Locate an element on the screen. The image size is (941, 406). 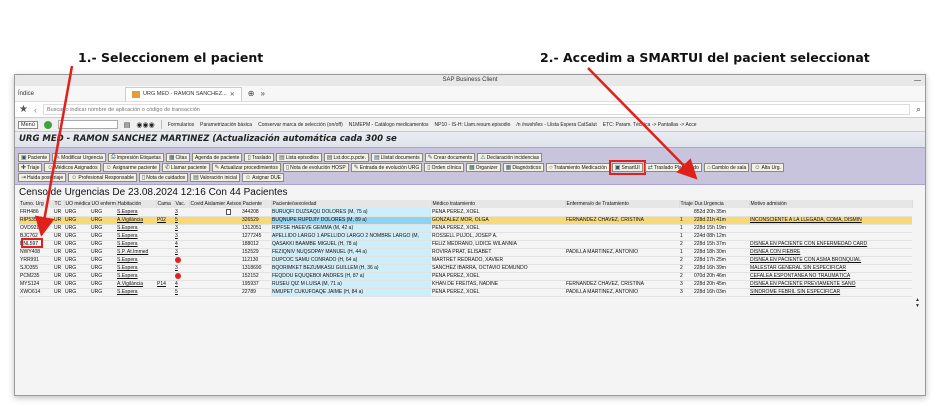
arrow-step1 is located at coordinates (54, 151).